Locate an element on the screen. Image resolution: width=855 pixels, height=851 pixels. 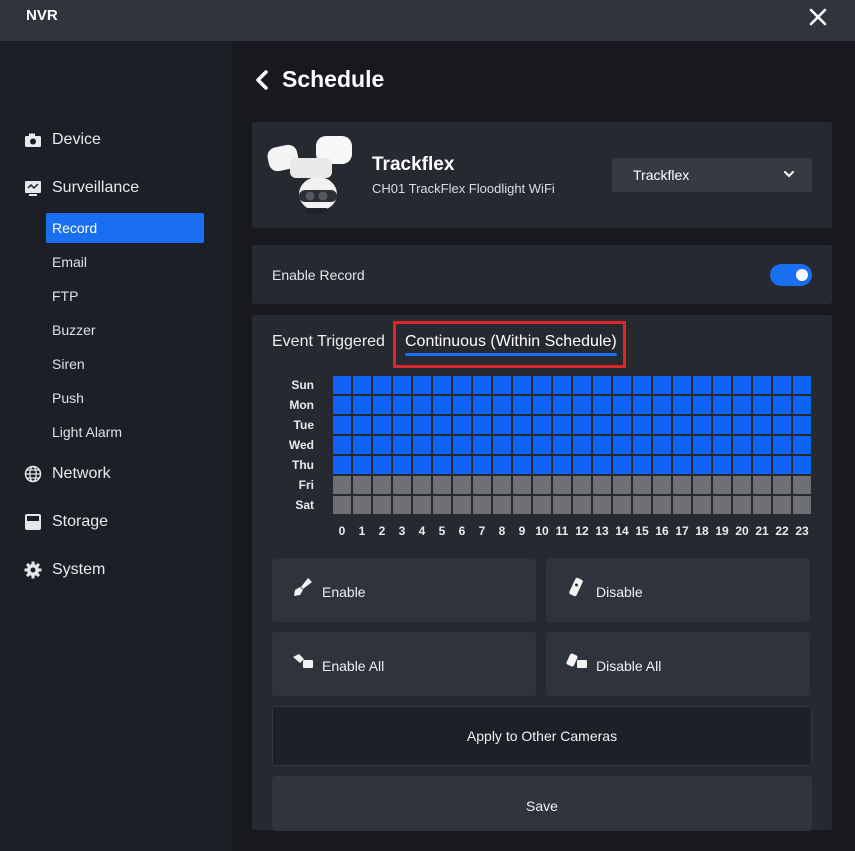
sidebar-item-storage: Storage is located at coordinates (66, 522).